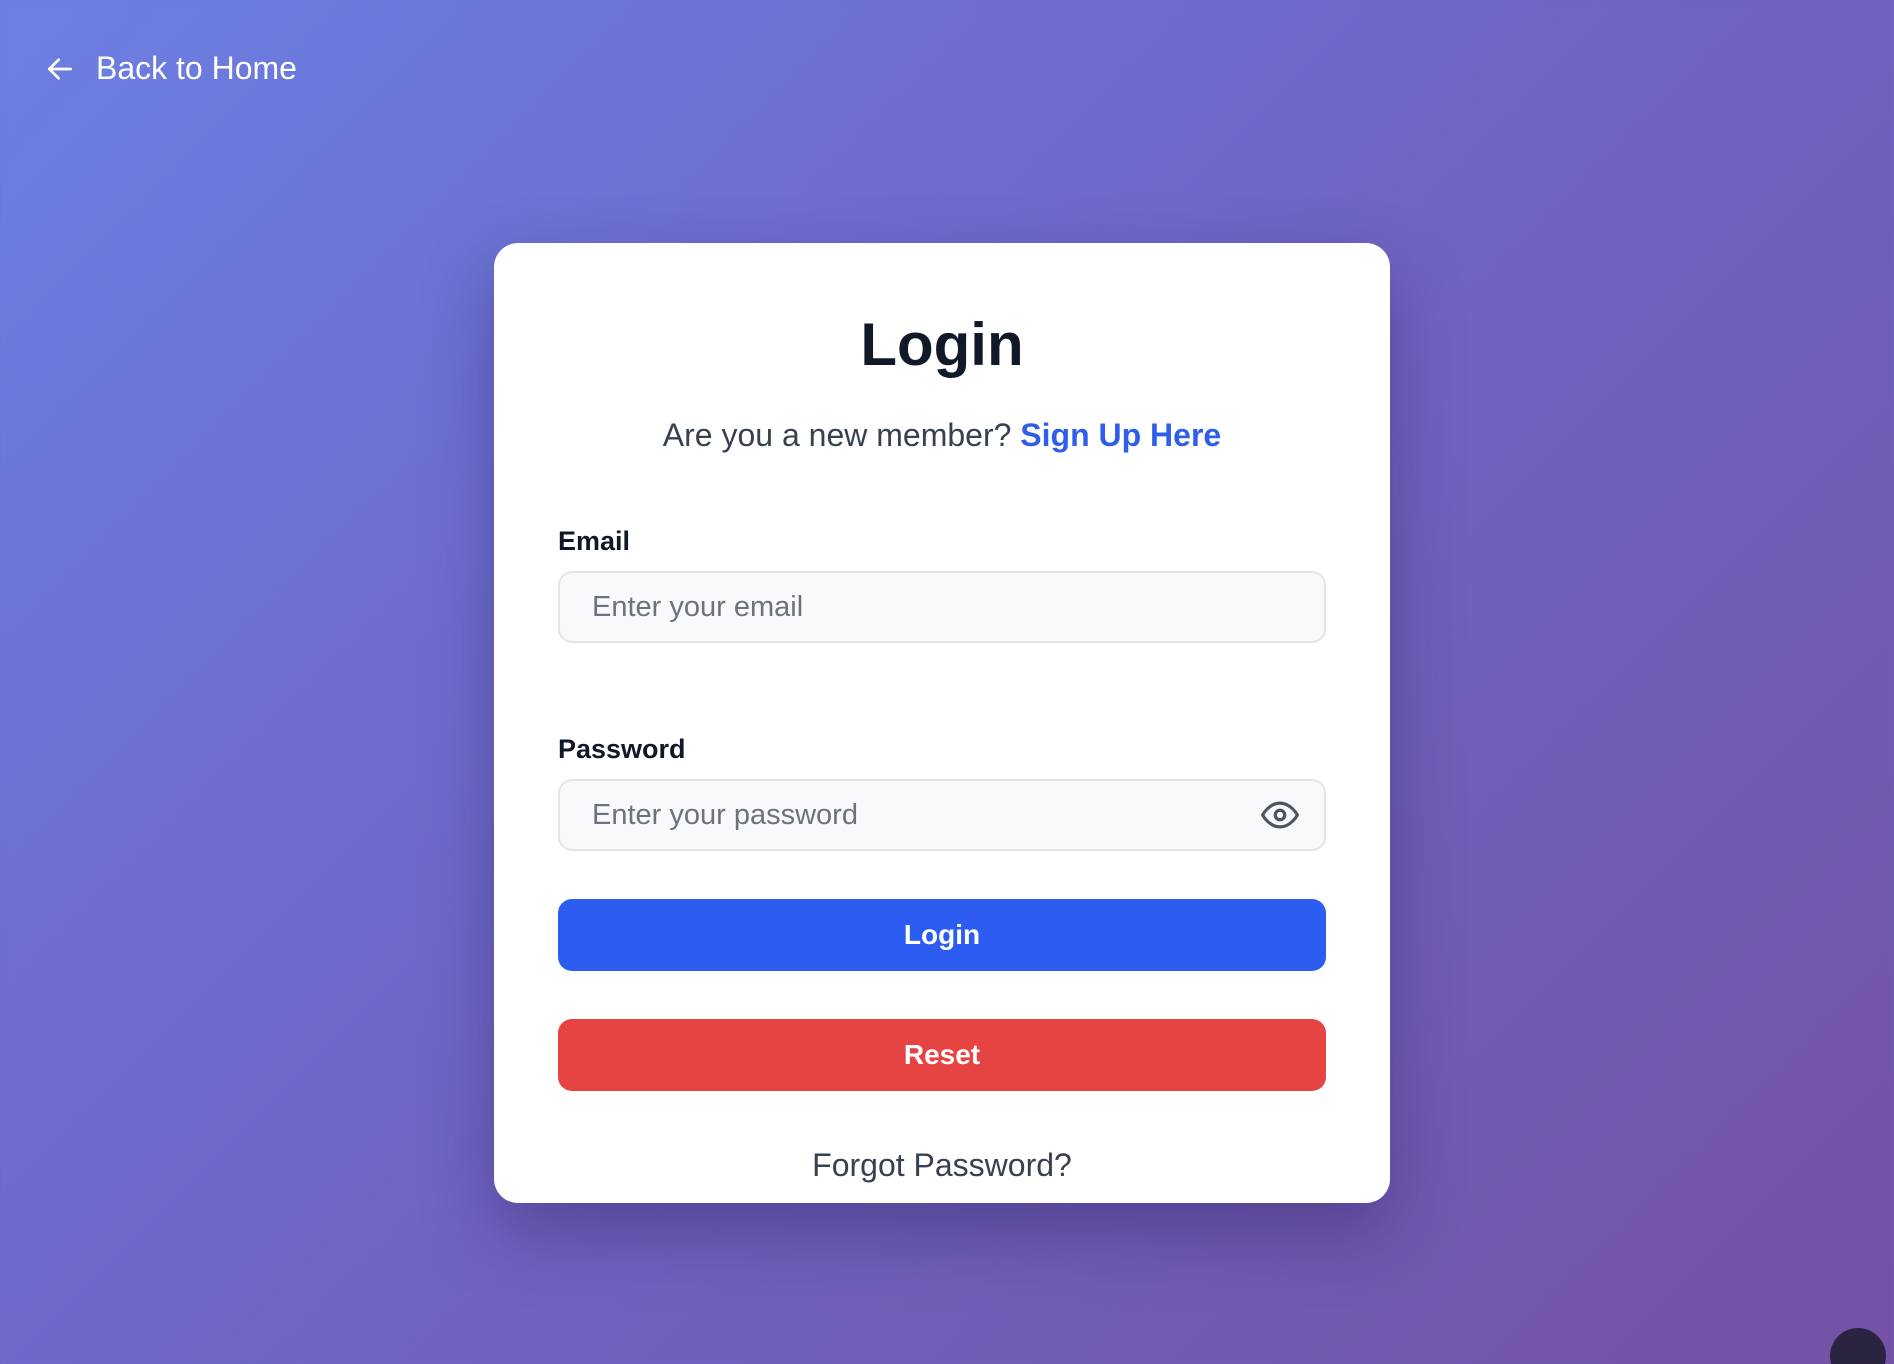 This screenshot has height=1364, width=1894. I want to click on email-field-wrapper, so click(942, 607).